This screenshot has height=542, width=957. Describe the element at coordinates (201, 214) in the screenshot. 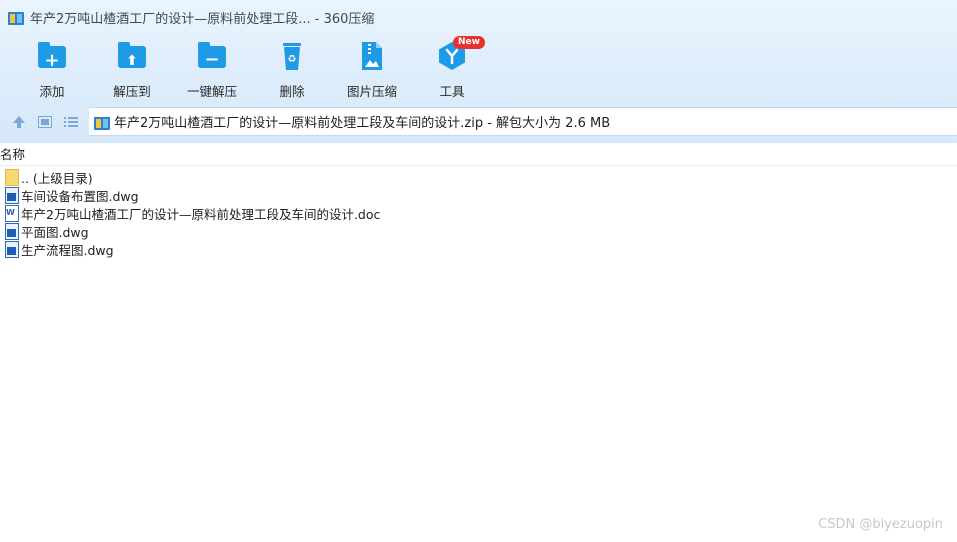

I see `file-name: 年产2万吨山楂酒工厂的设计—原料前处理工段及车间的设计.doc` at that location.